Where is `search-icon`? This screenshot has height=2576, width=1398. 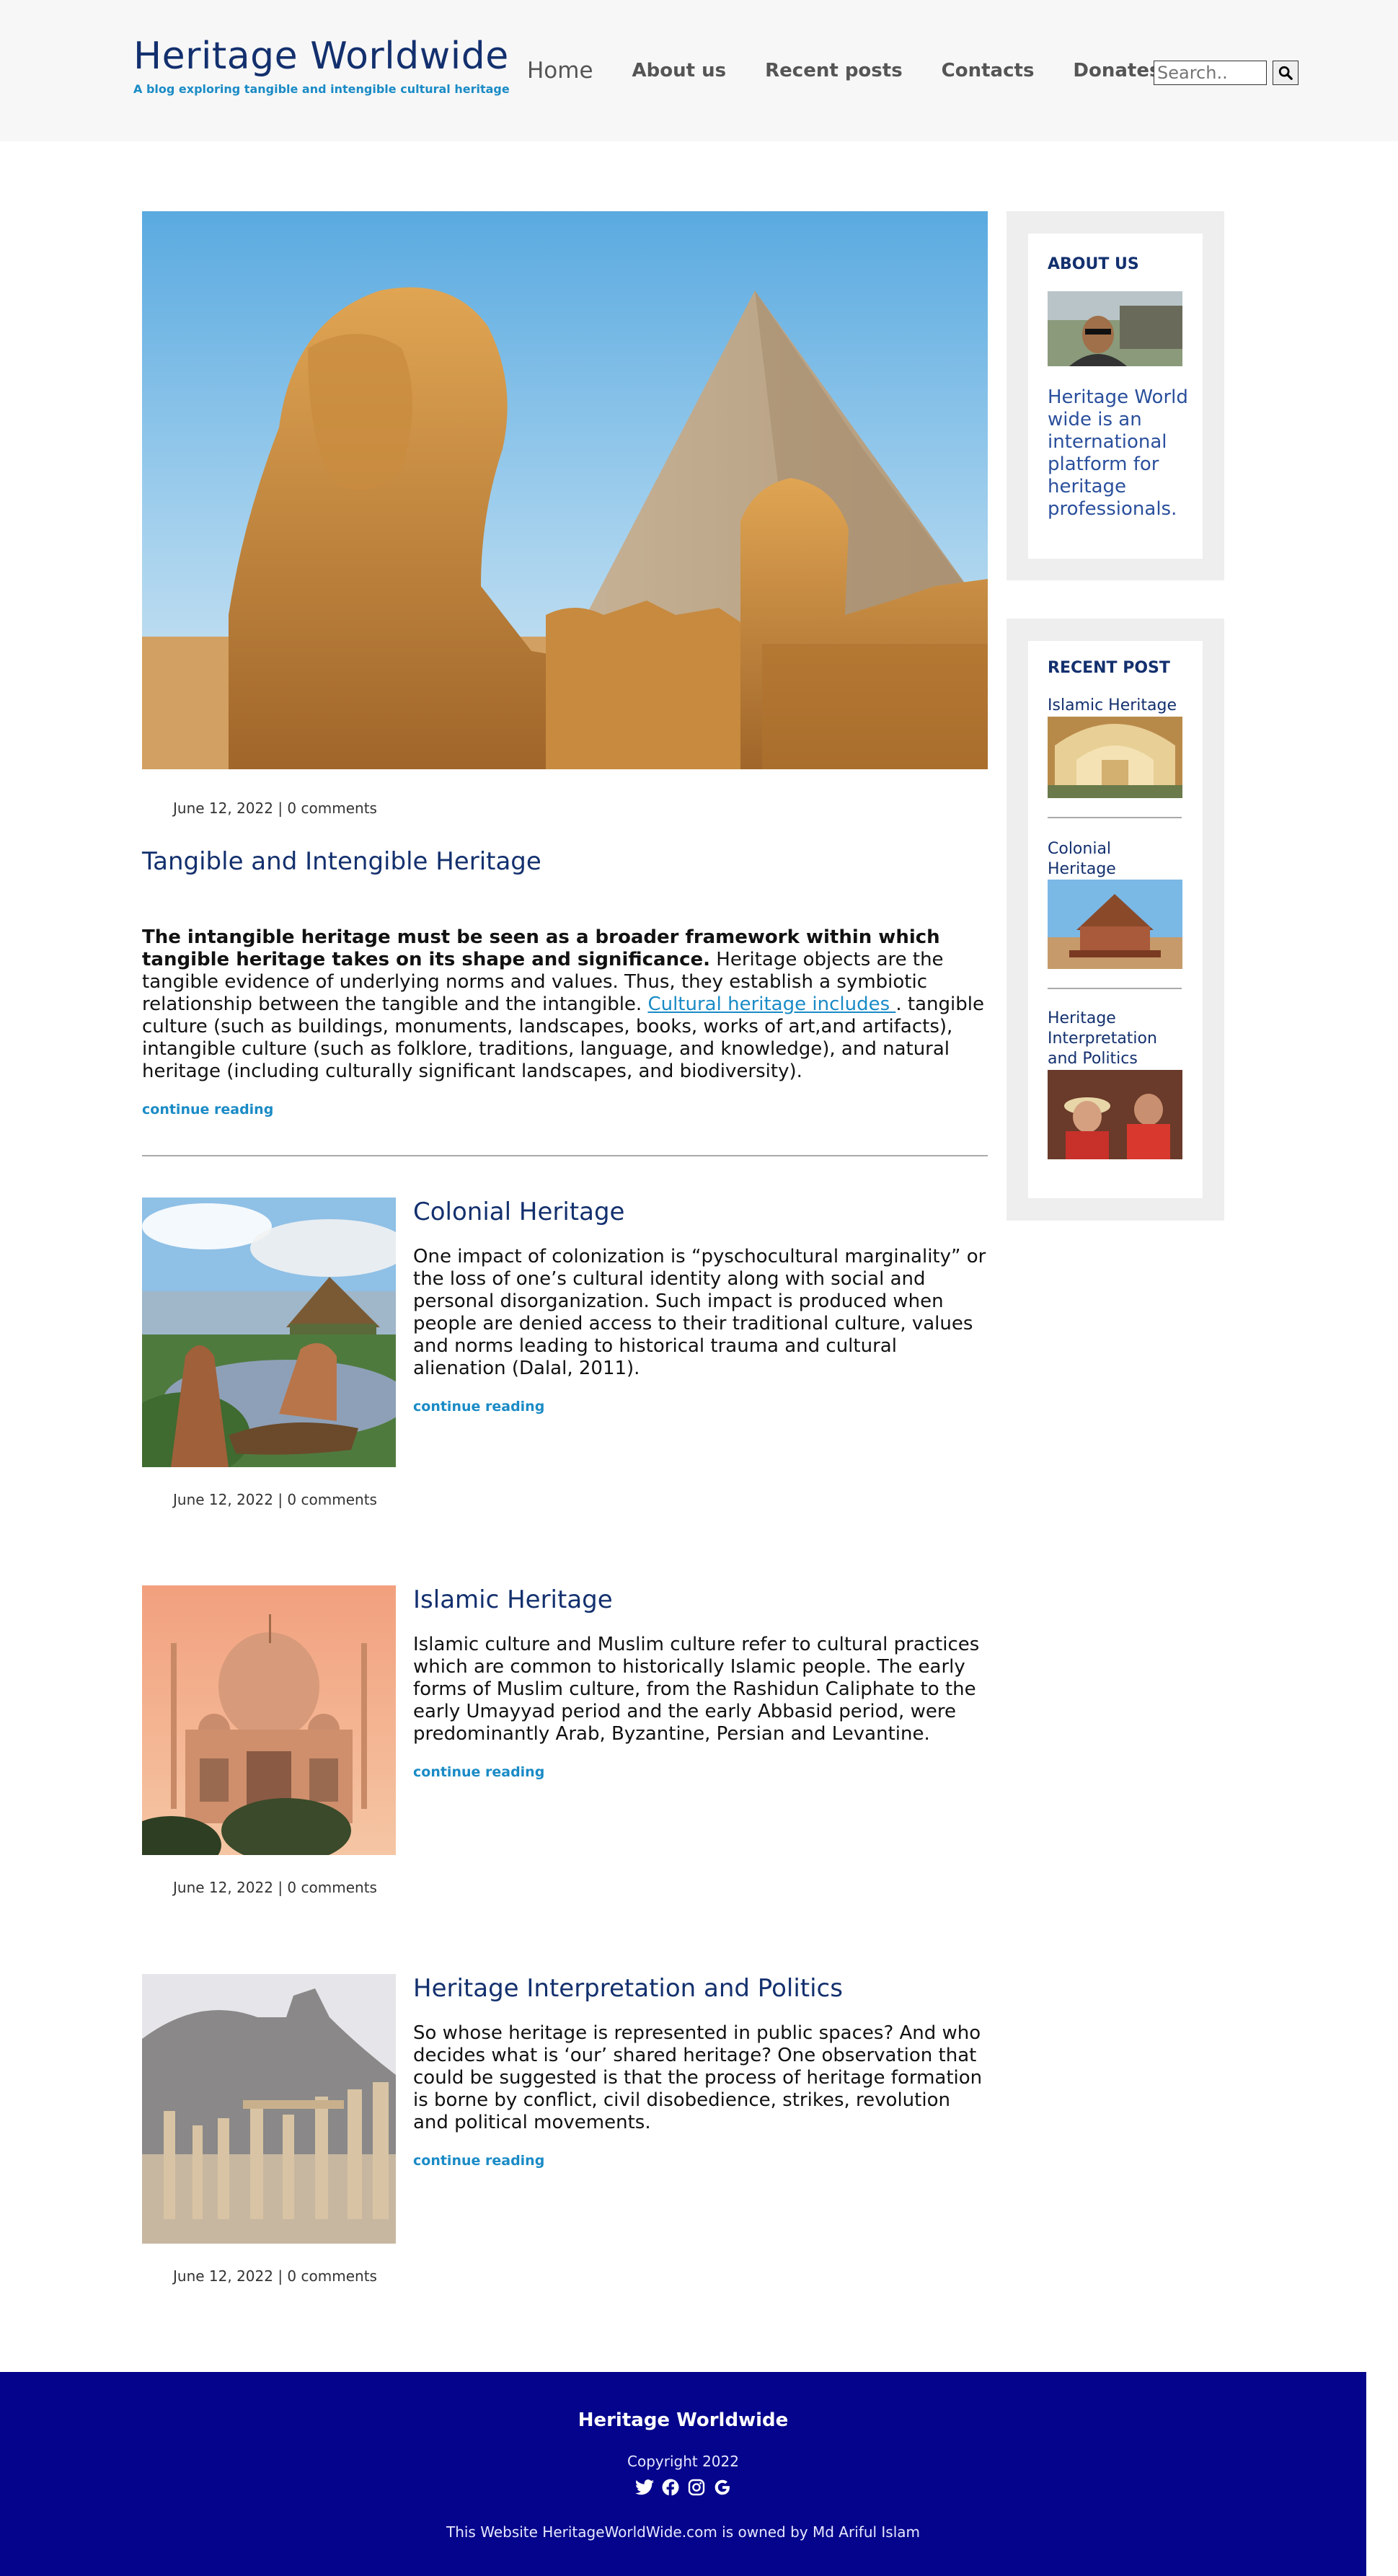
search-icon is located at coordinates (1285, 73).